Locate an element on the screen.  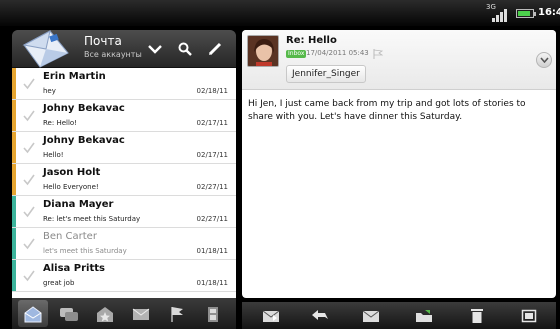
fullscreen-icon is located at coordinates (529, 316).